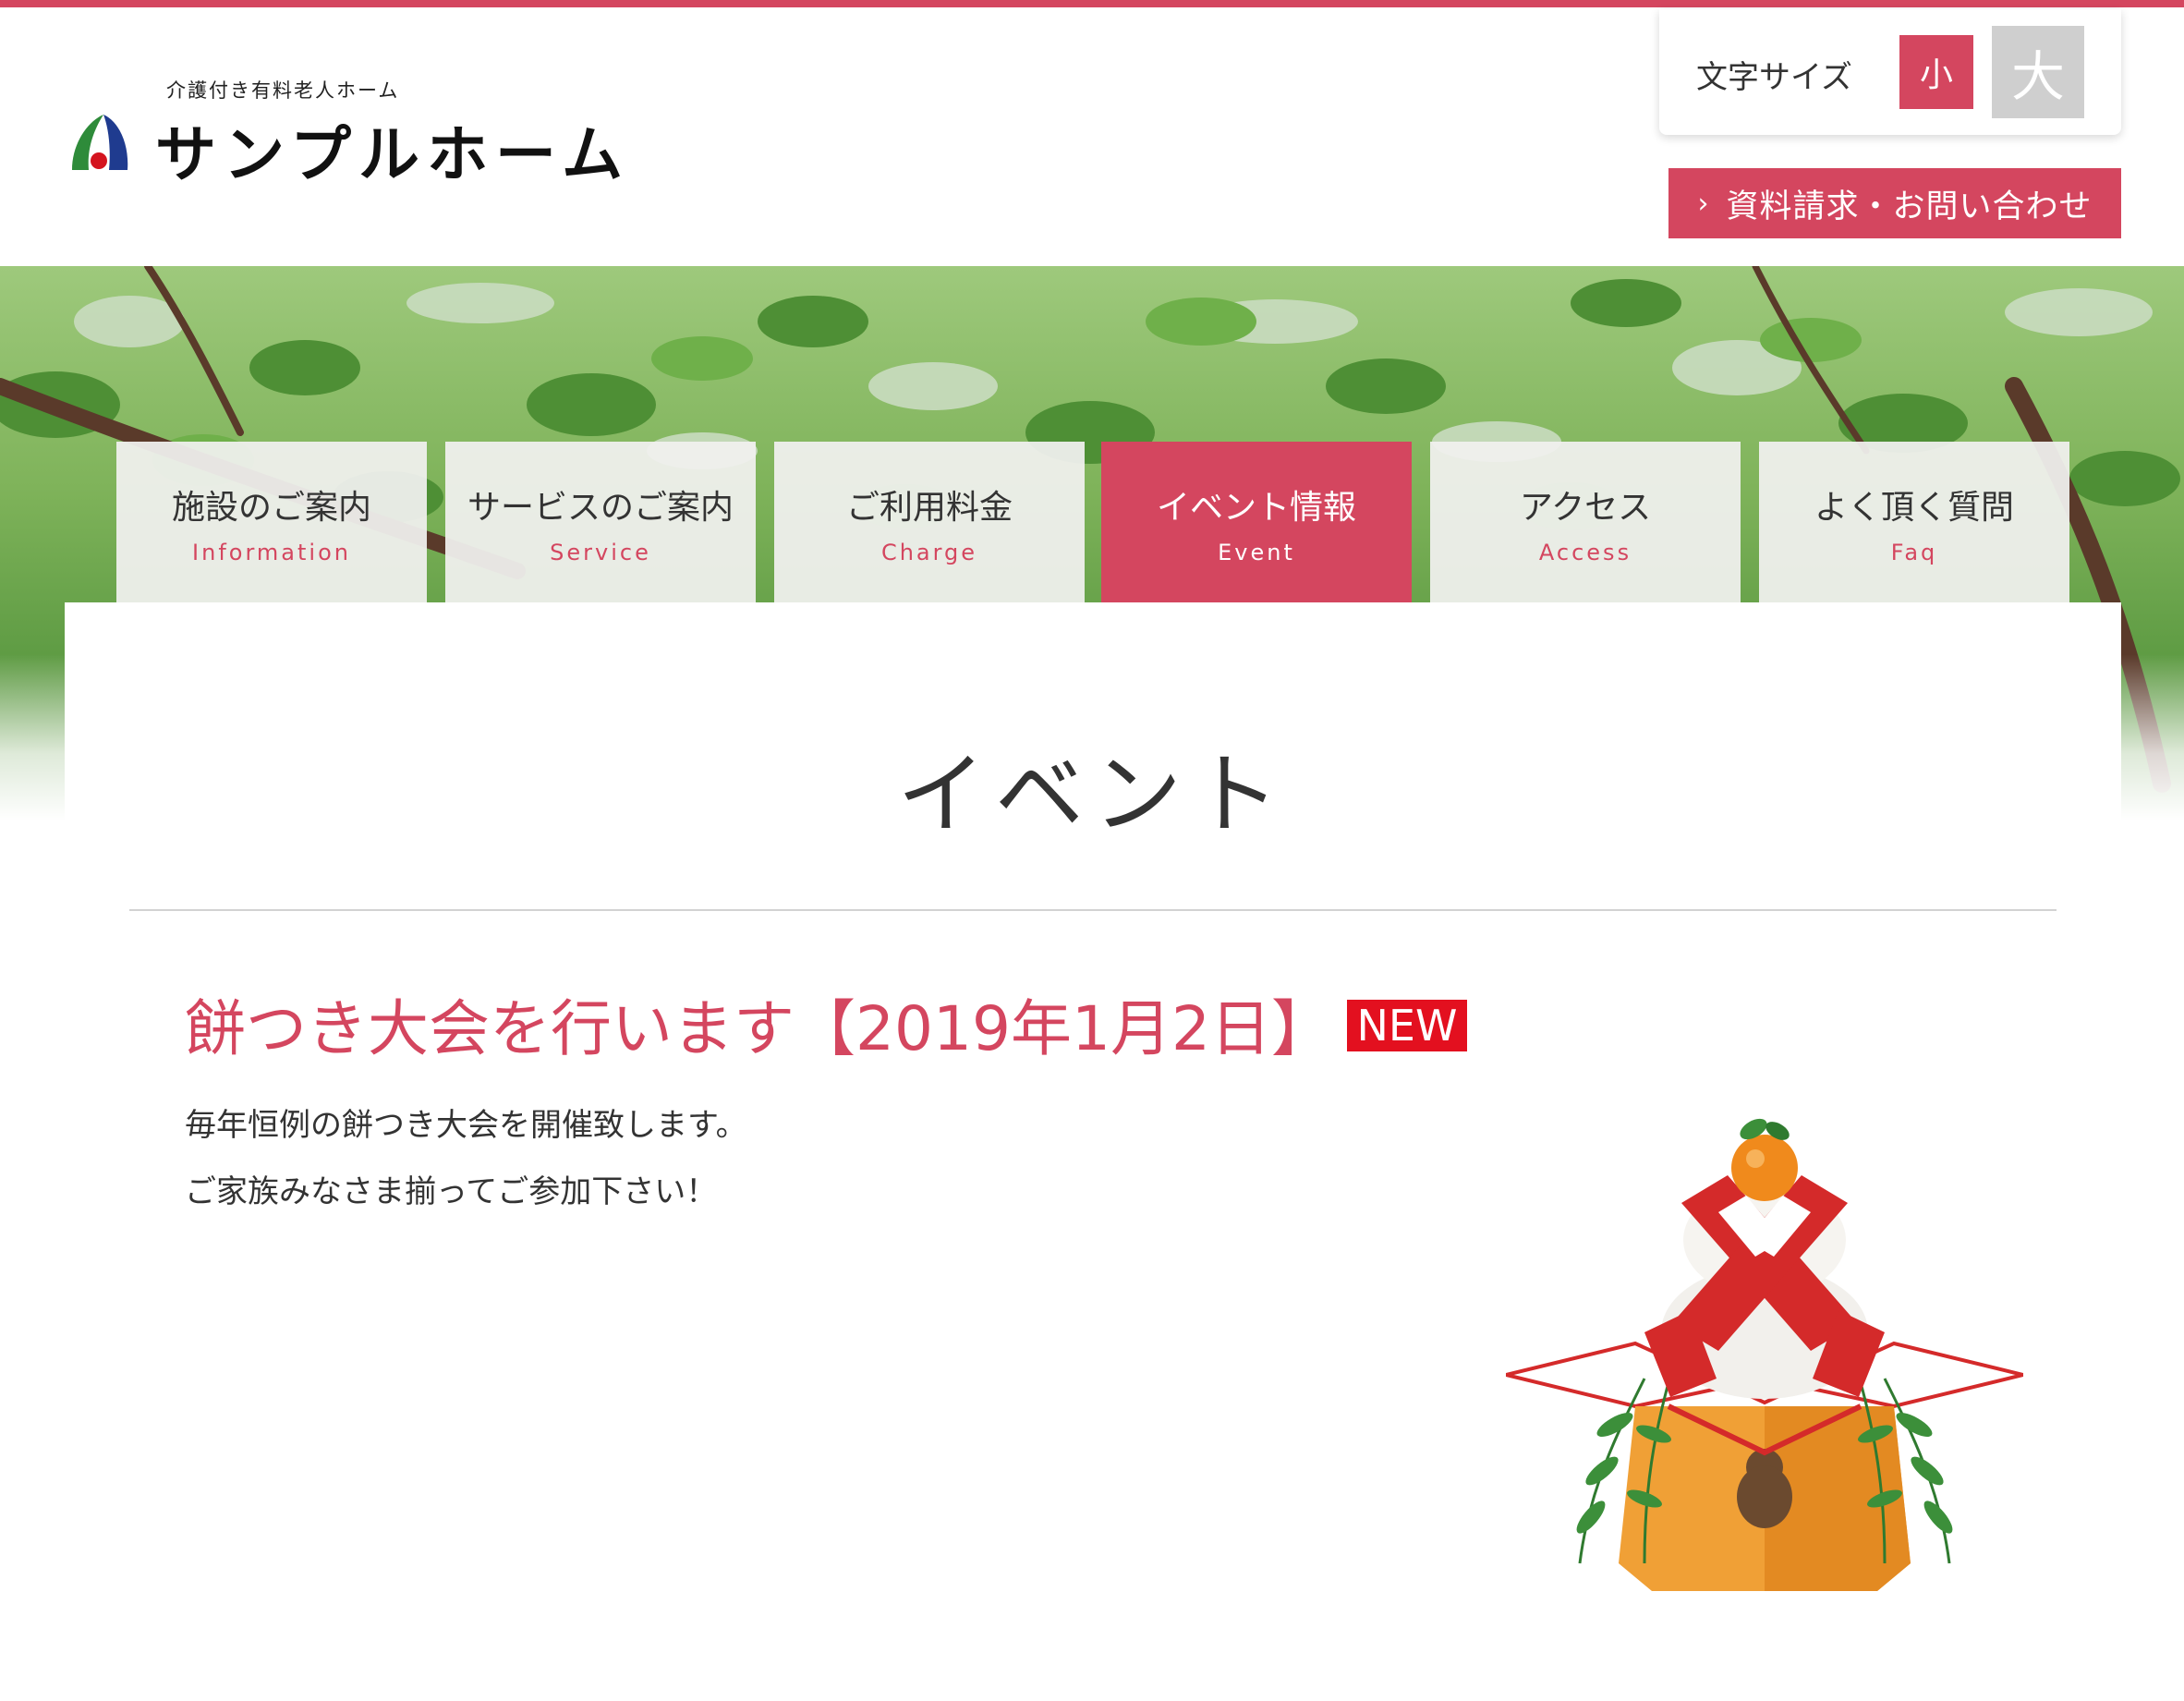  Describe the element at coordinates (1914, 553) in the screenshot. I see `nav-sublabel: Faq` at that location.